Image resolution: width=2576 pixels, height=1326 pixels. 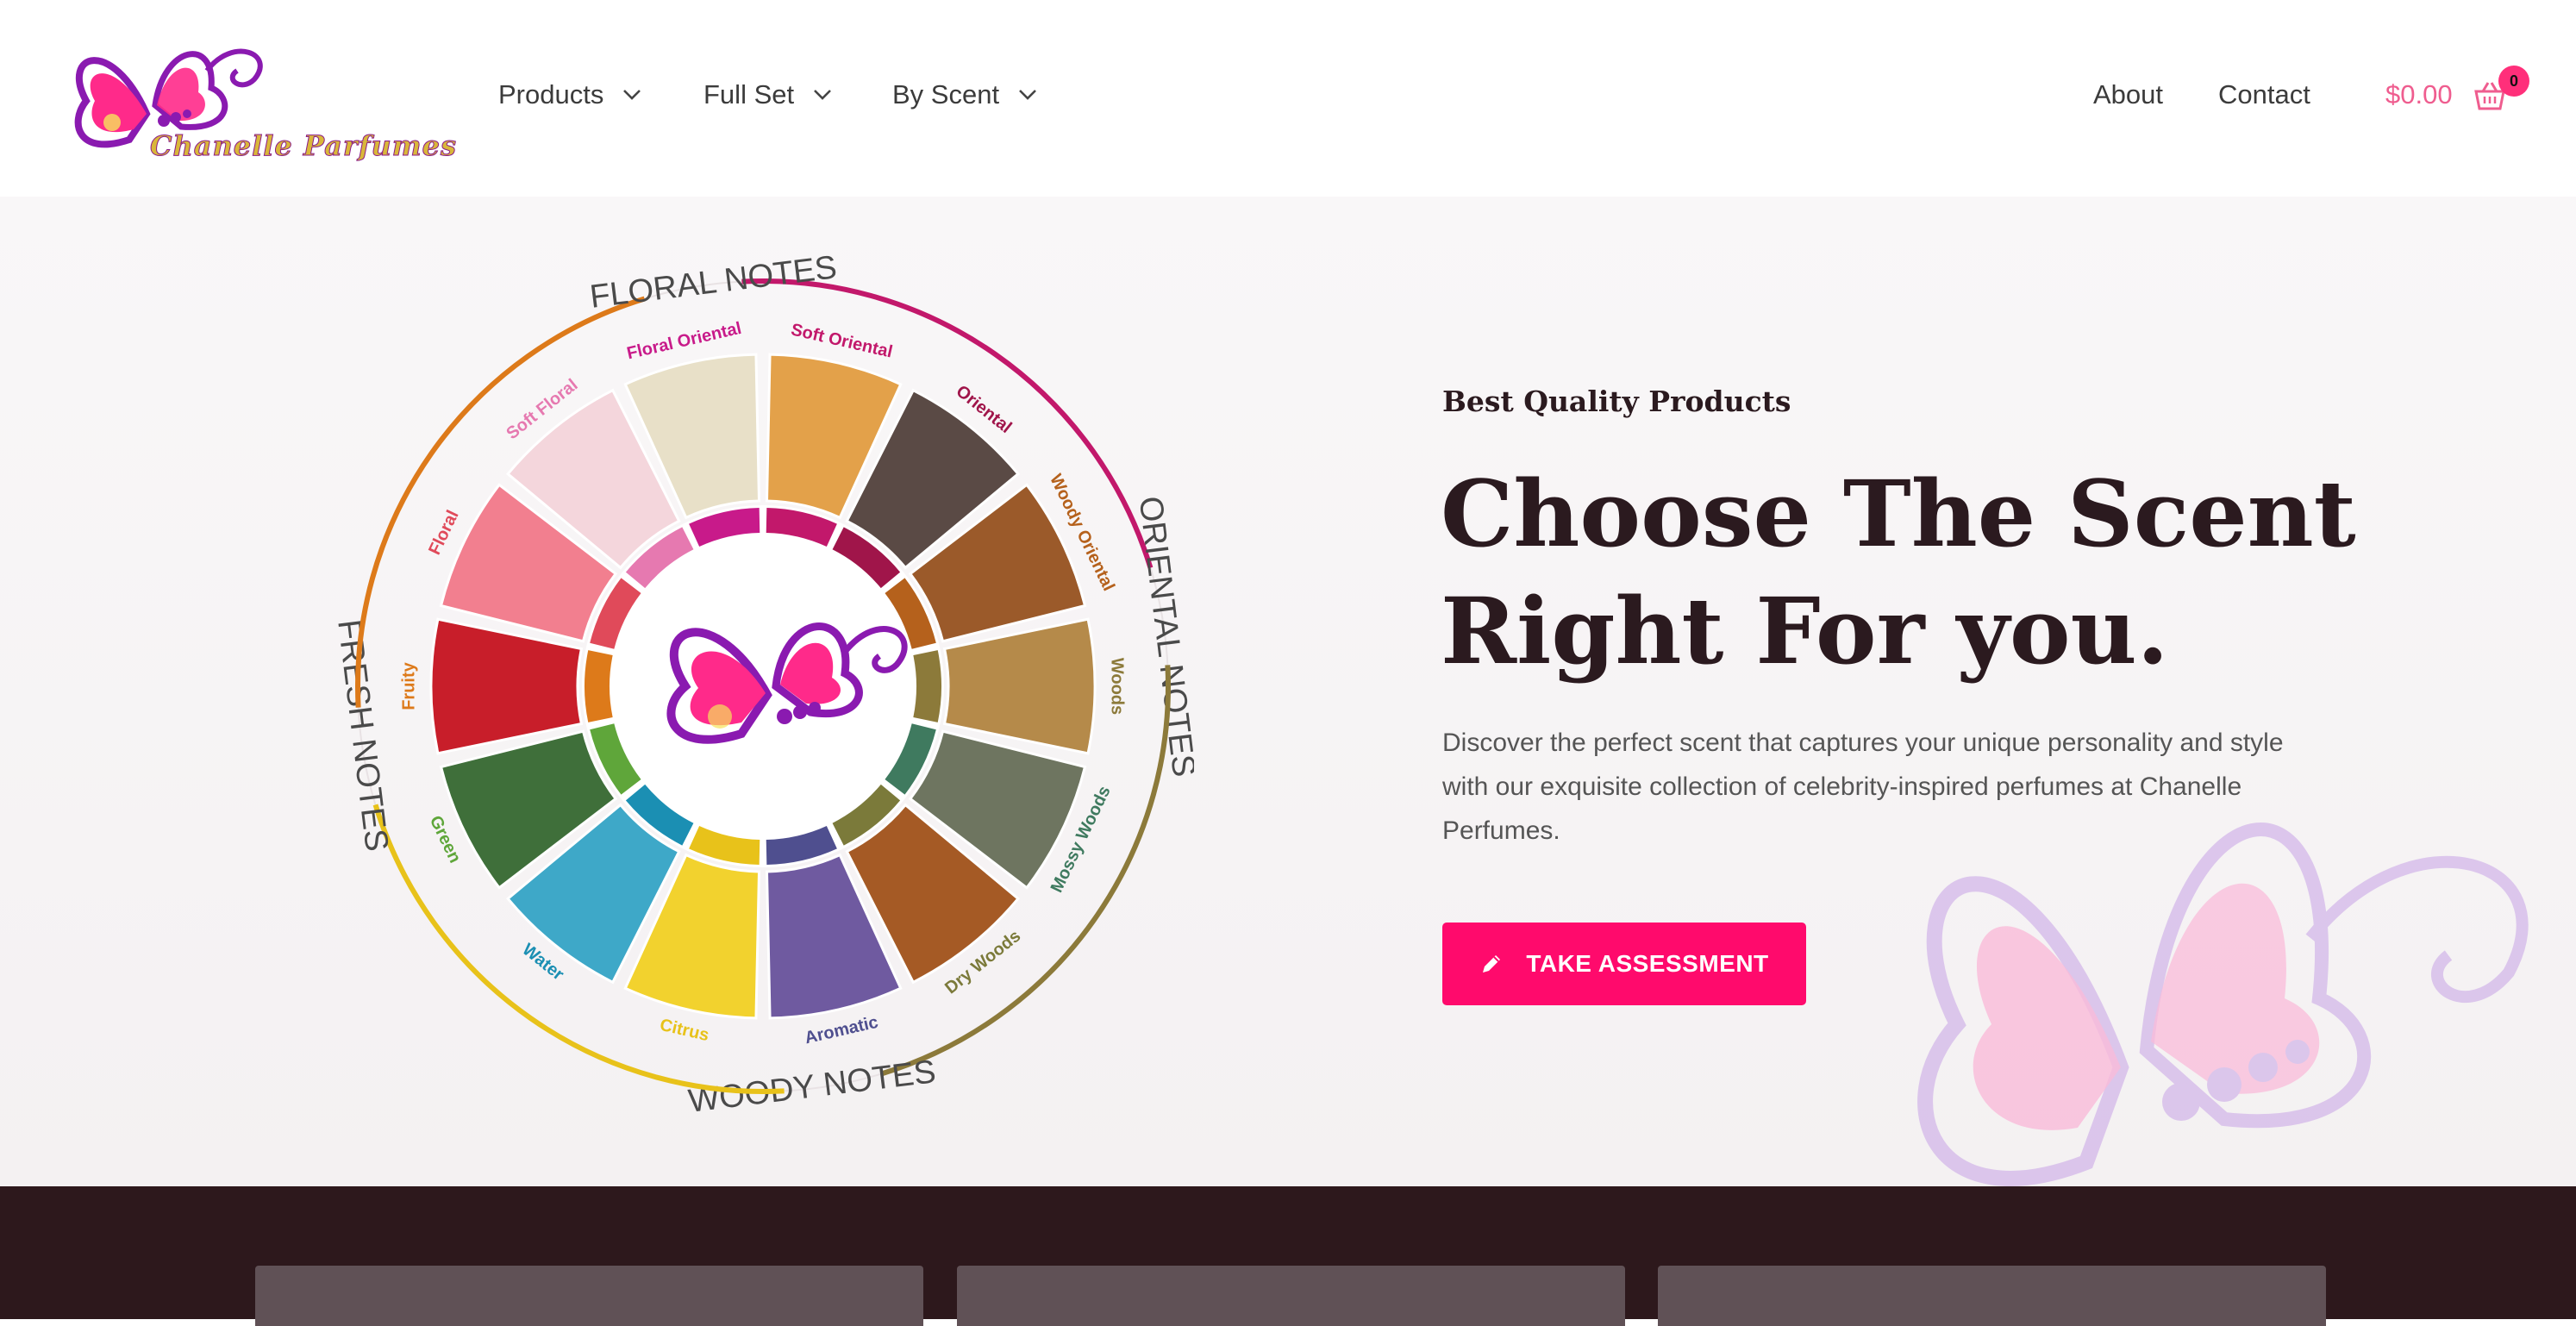 I want to click on scent-segment-label: Aromatic, so click(x=841, y=1030).